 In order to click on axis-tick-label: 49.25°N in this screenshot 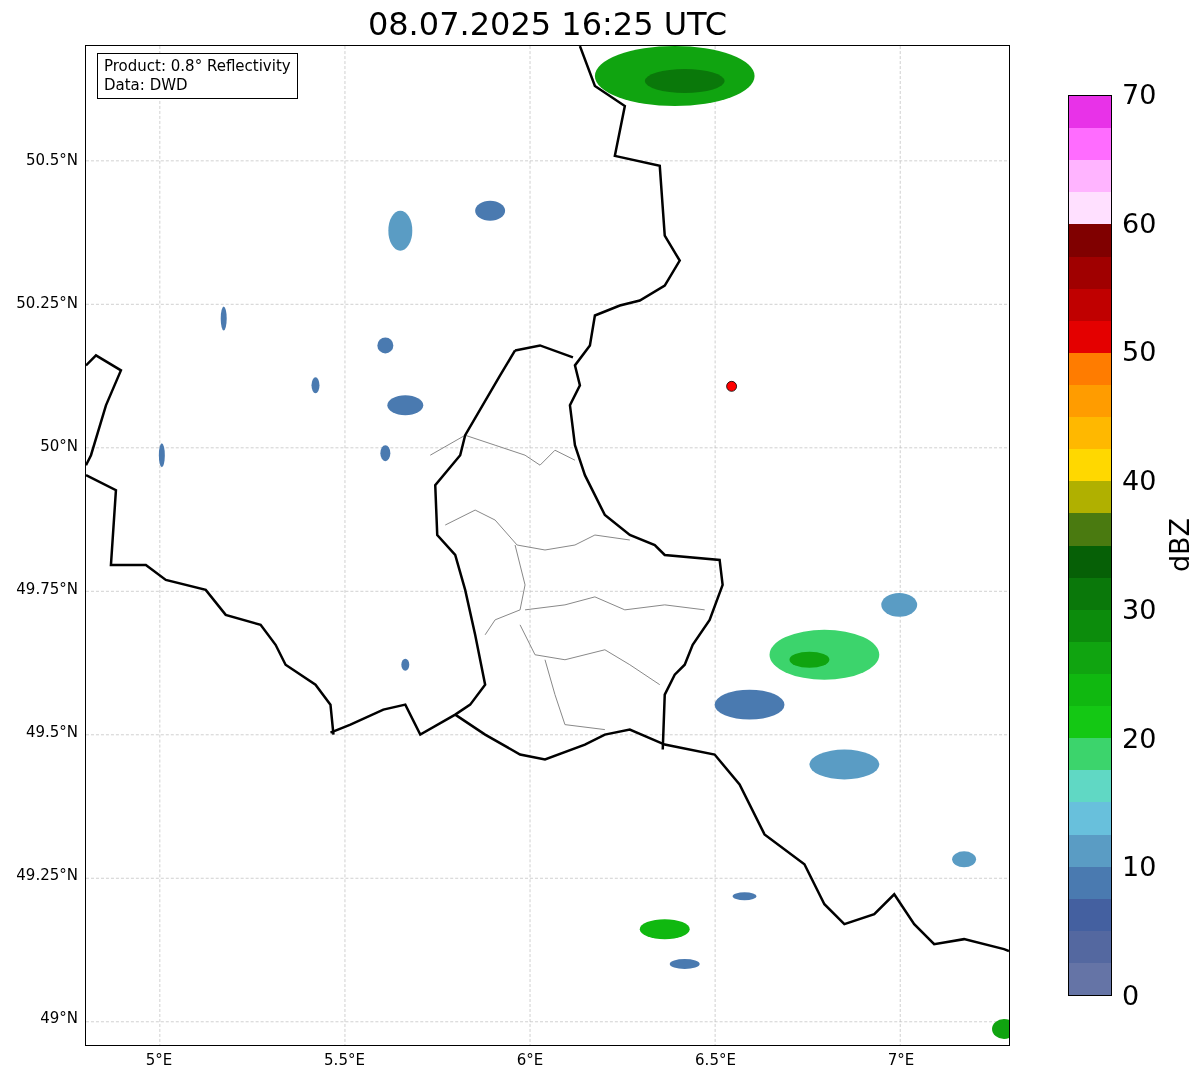, I will do `click(47, 875)`.